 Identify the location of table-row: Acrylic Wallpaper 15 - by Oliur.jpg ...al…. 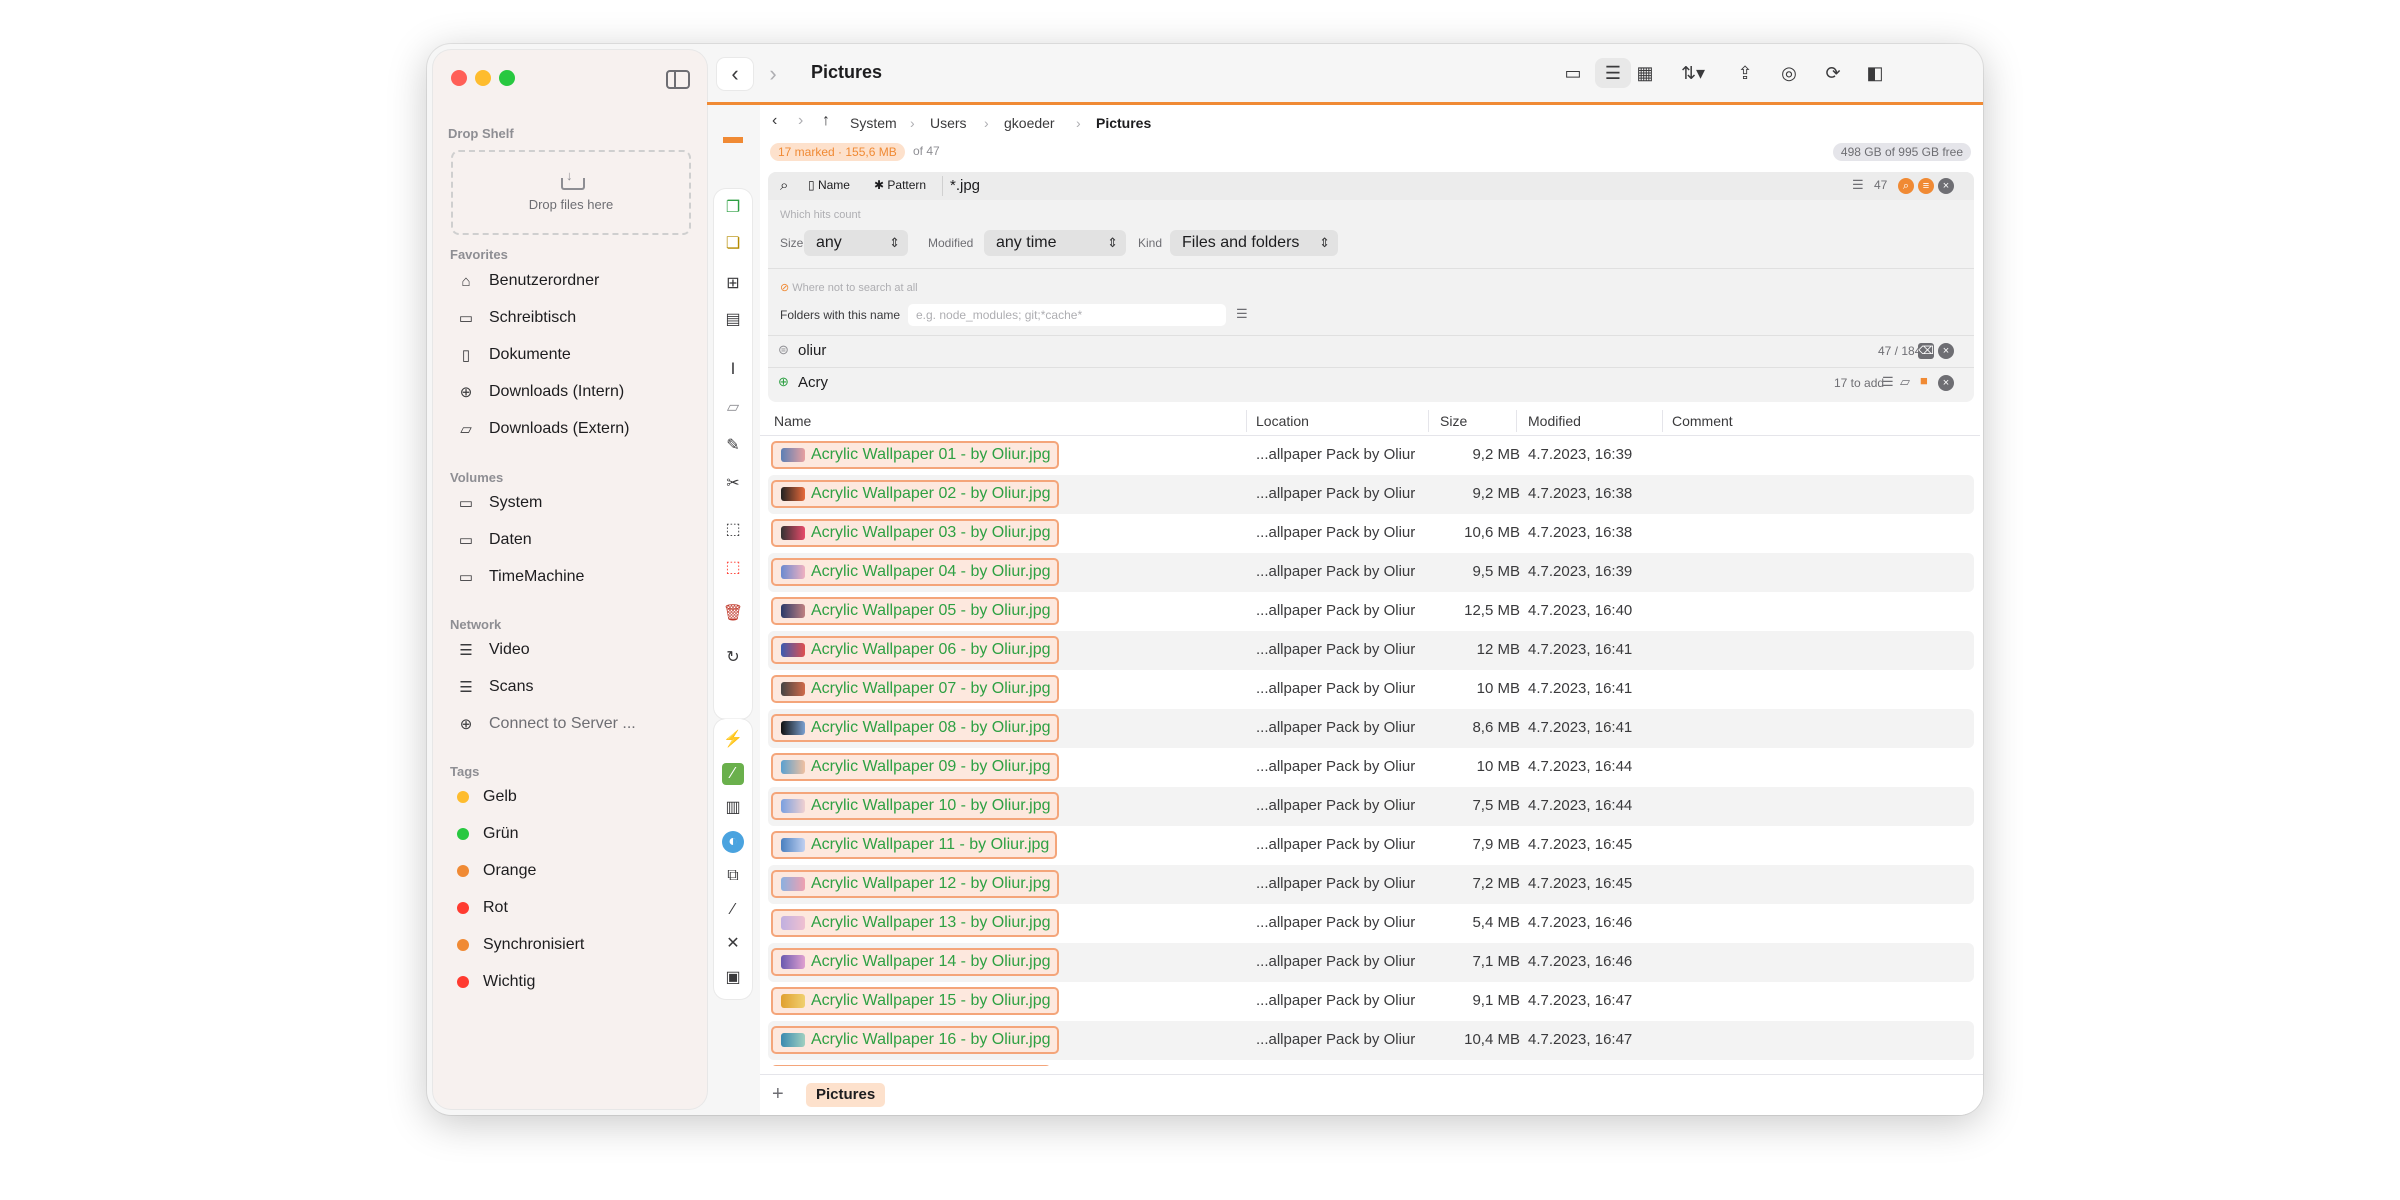
(1371, 1001).